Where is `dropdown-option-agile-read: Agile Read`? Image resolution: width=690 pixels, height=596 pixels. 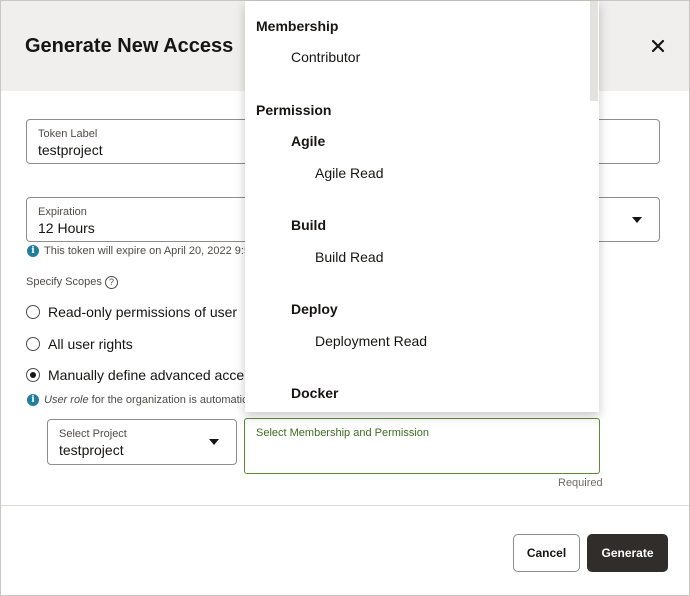
dropdown-option-agile-read: Agile Read is located at coordinates (349, 173).